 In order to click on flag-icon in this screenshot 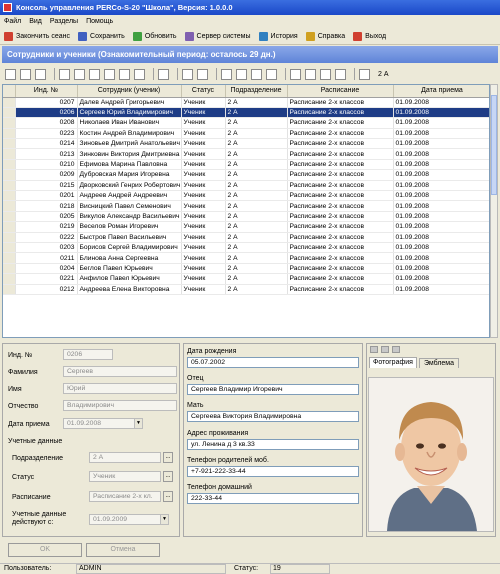, I will do `click(340, 74)`.